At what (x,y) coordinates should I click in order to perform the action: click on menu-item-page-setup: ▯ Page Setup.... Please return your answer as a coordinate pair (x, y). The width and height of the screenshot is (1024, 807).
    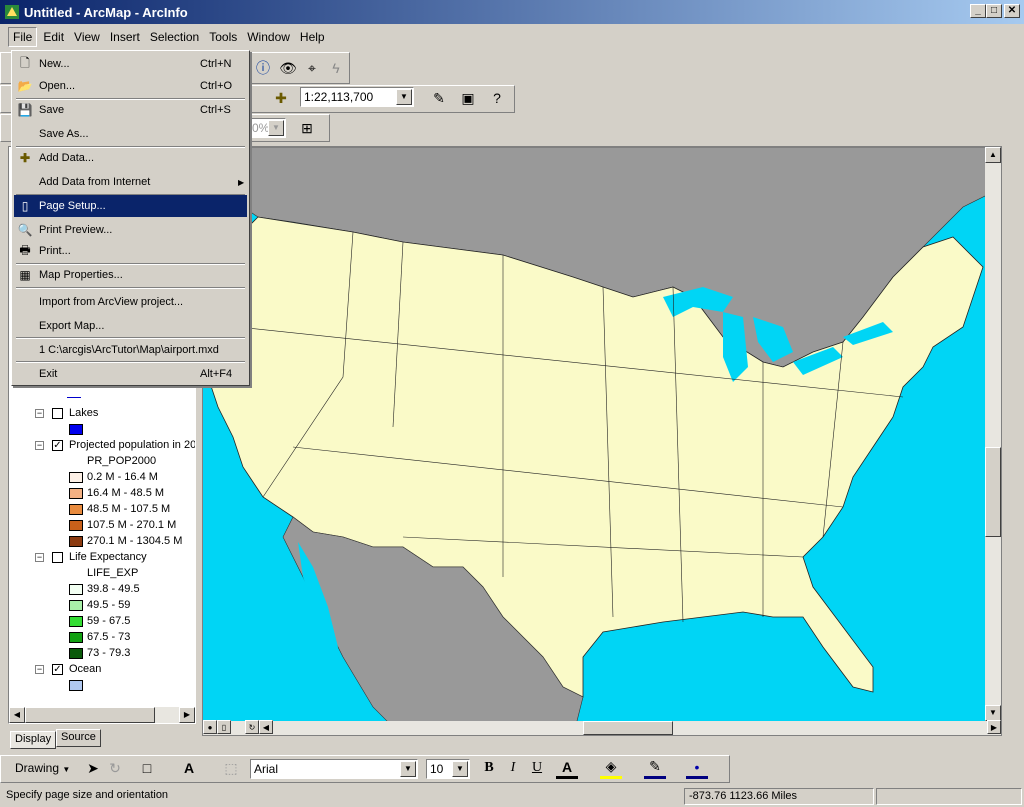
    Looking at the image, I should click on (130, 206).